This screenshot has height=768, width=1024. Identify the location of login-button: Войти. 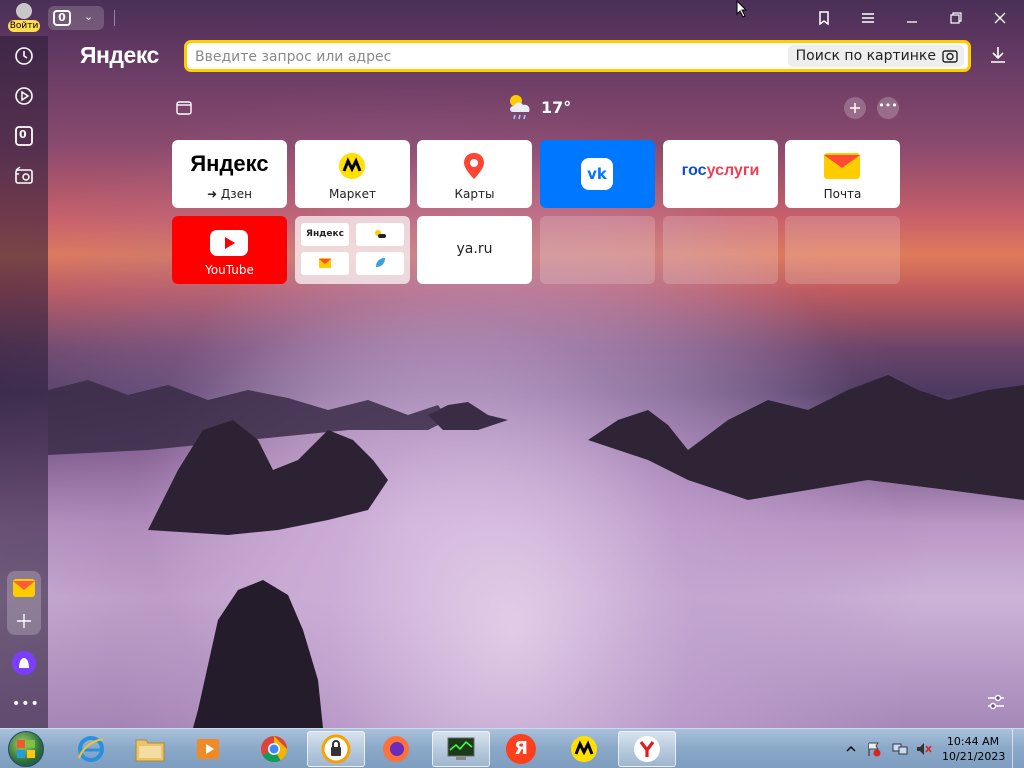
(24, 18).